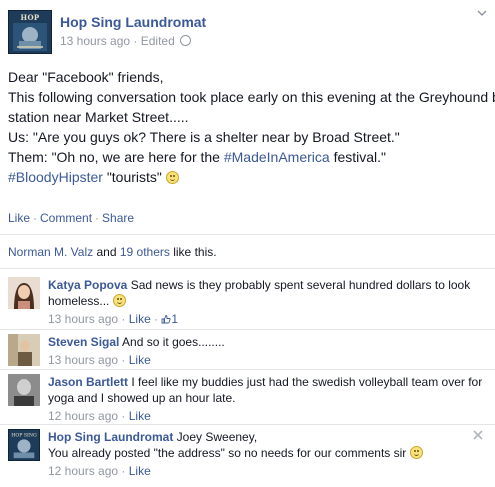 This screenshot has height=487, width=495. I want to click on comment-text: Joey Sweeney,, so click(215, 437).